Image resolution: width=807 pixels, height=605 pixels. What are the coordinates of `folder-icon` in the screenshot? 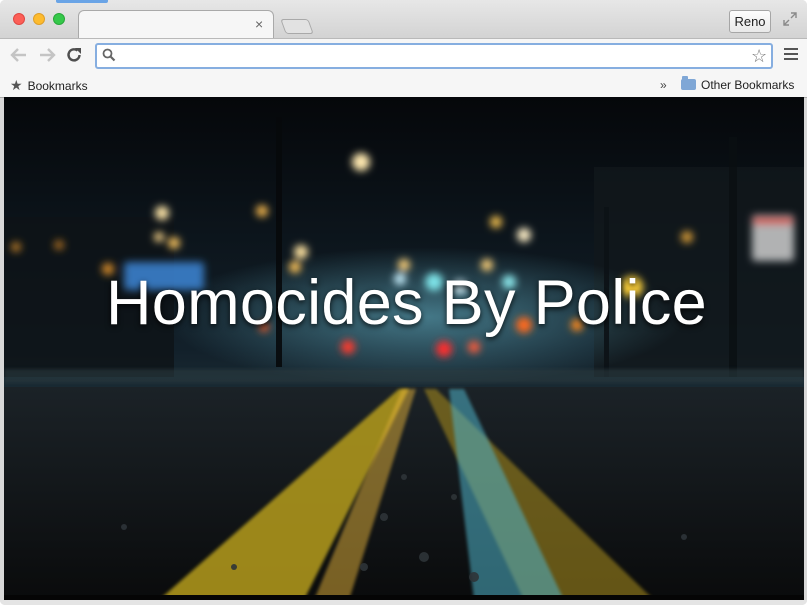 It's located at (688, 83).